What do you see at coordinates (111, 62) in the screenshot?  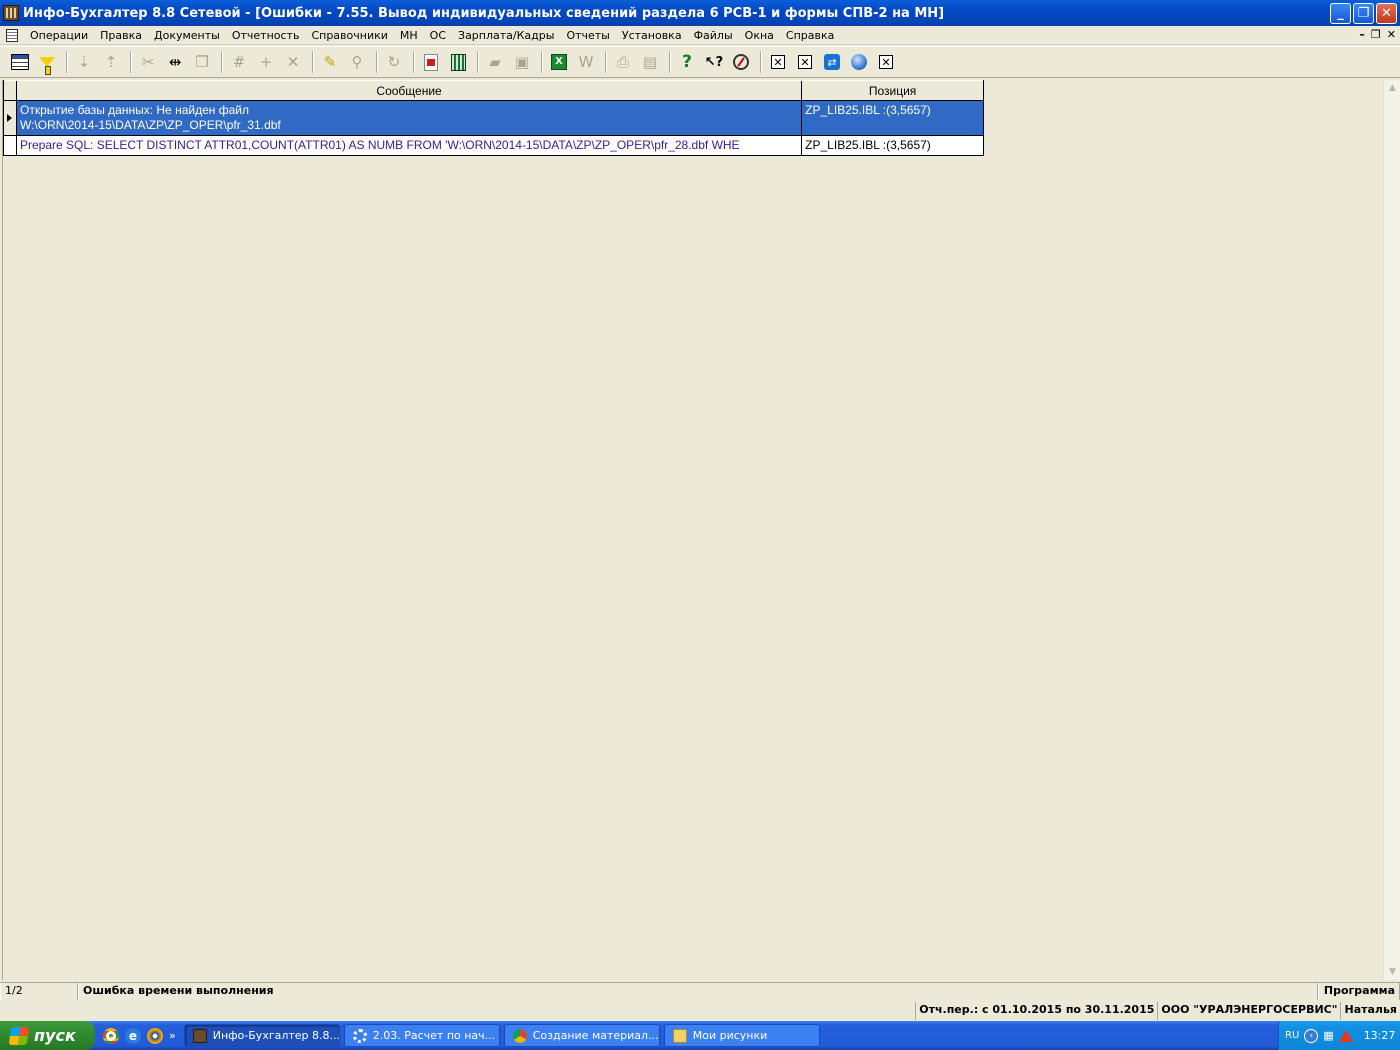 I see `sort-desc-icon: ⇡` at bounding box center [111, 62].